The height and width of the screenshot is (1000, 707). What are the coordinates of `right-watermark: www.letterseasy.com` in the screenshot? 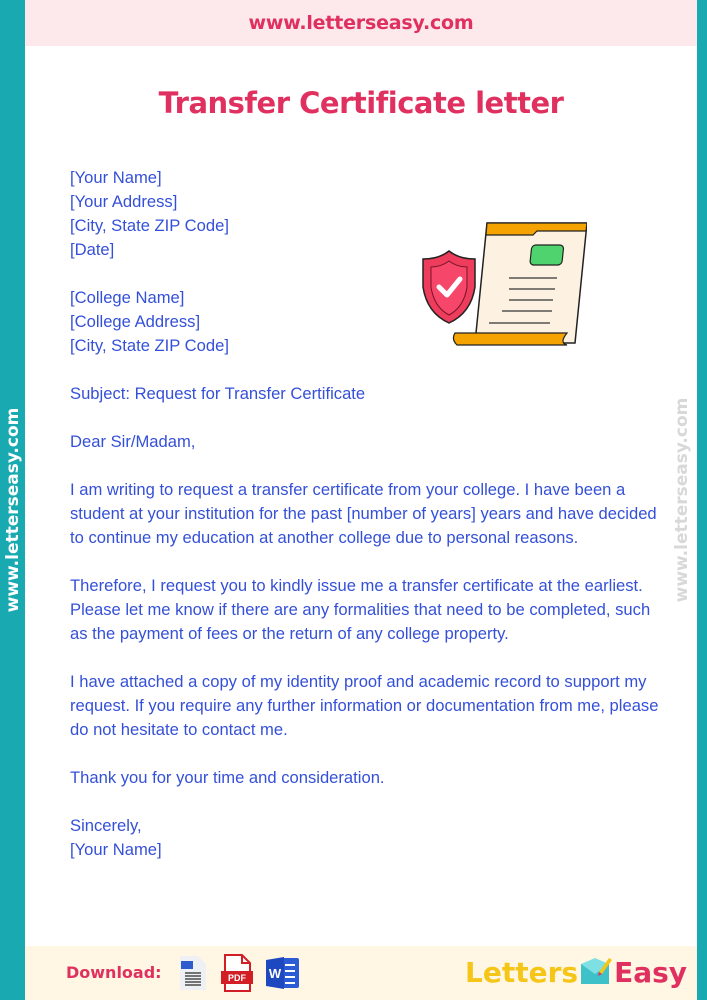 It's located at (682, 500).